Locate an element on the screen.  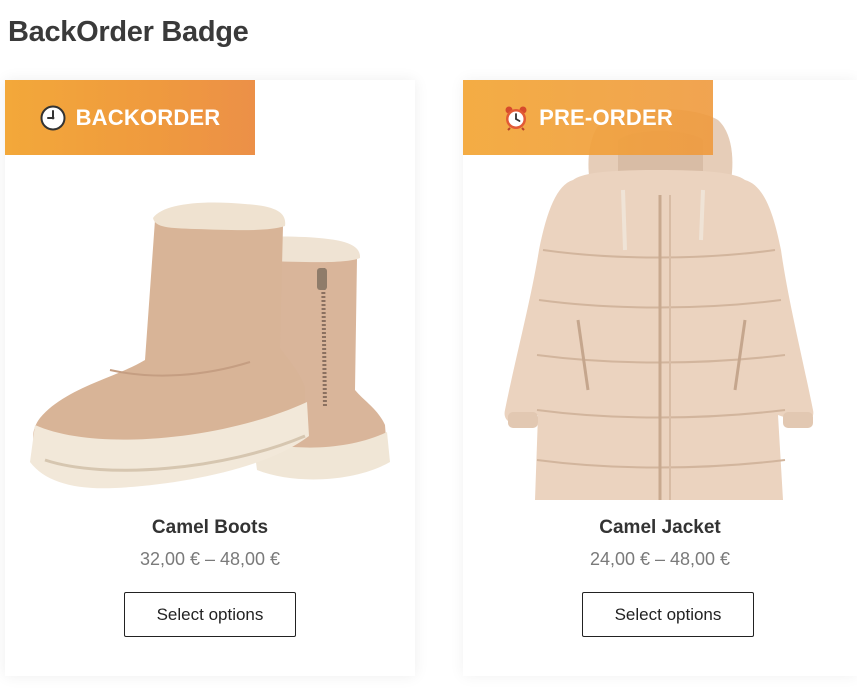
backorder-badge: BACKORDER is located at coordinates (130, 117).